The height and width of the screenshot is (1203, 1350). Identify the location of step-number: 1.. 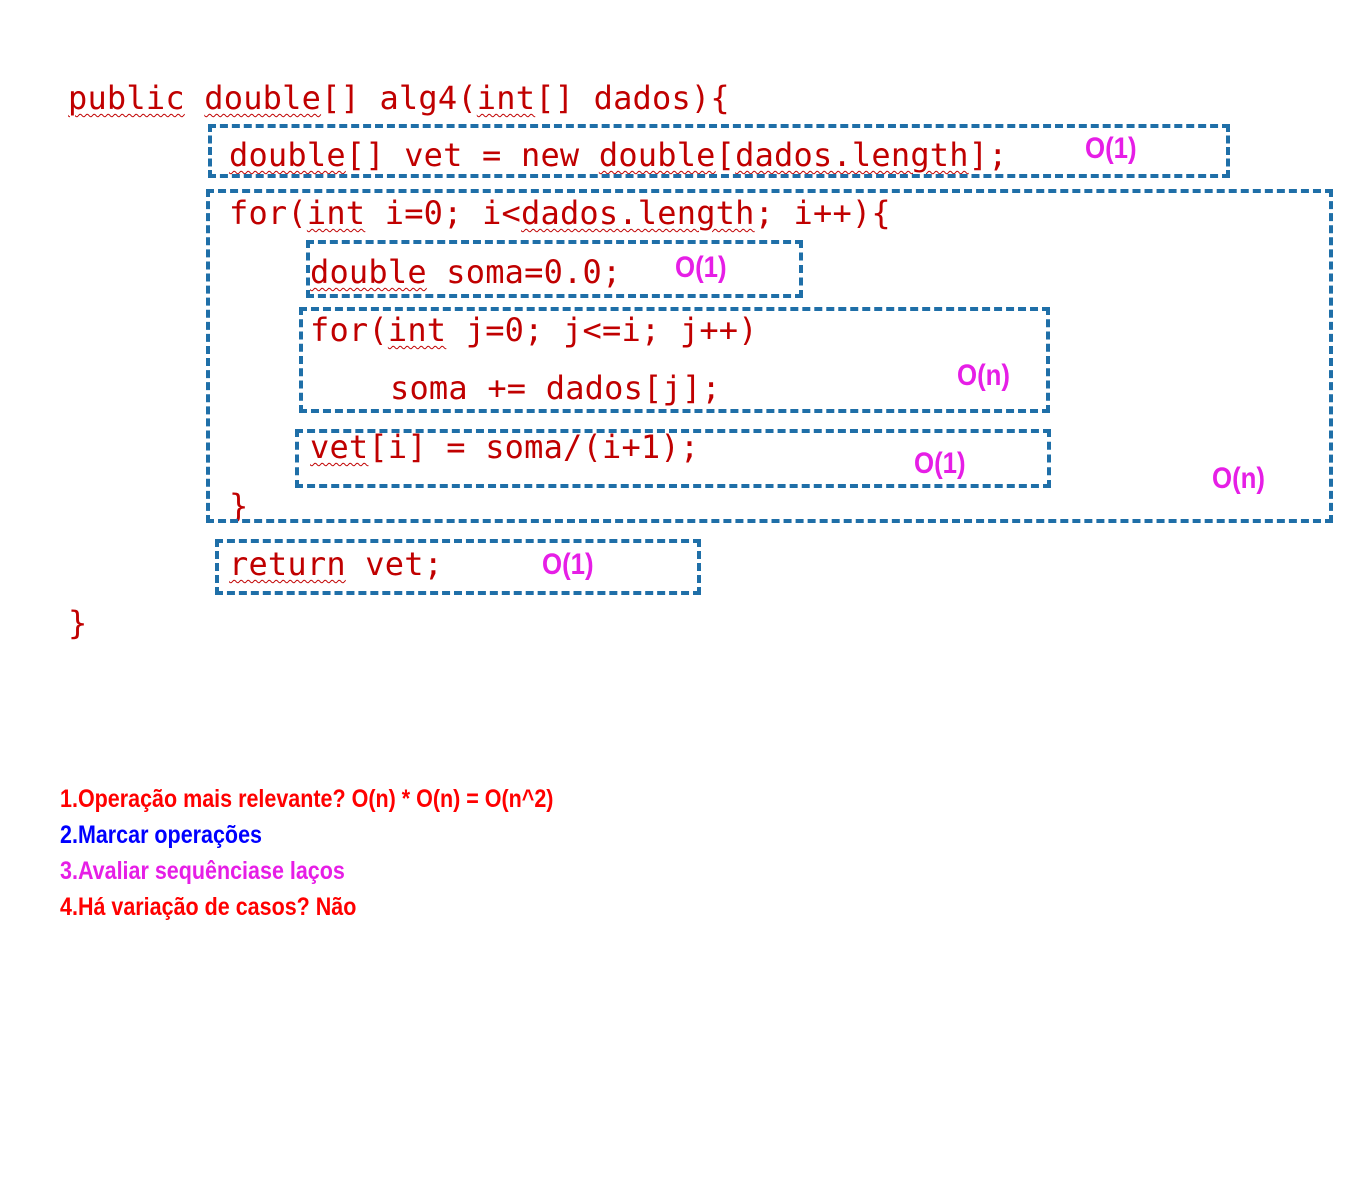
(69, 799).